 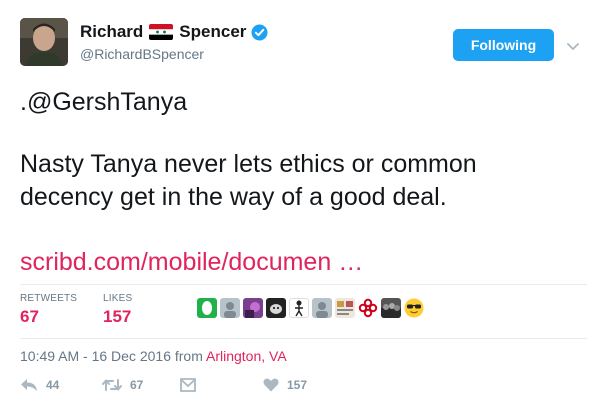 What do you see at coordinates (259, 32) in the screenshot?
I see `verified-badge-icon` at bounding box center [259, 32].